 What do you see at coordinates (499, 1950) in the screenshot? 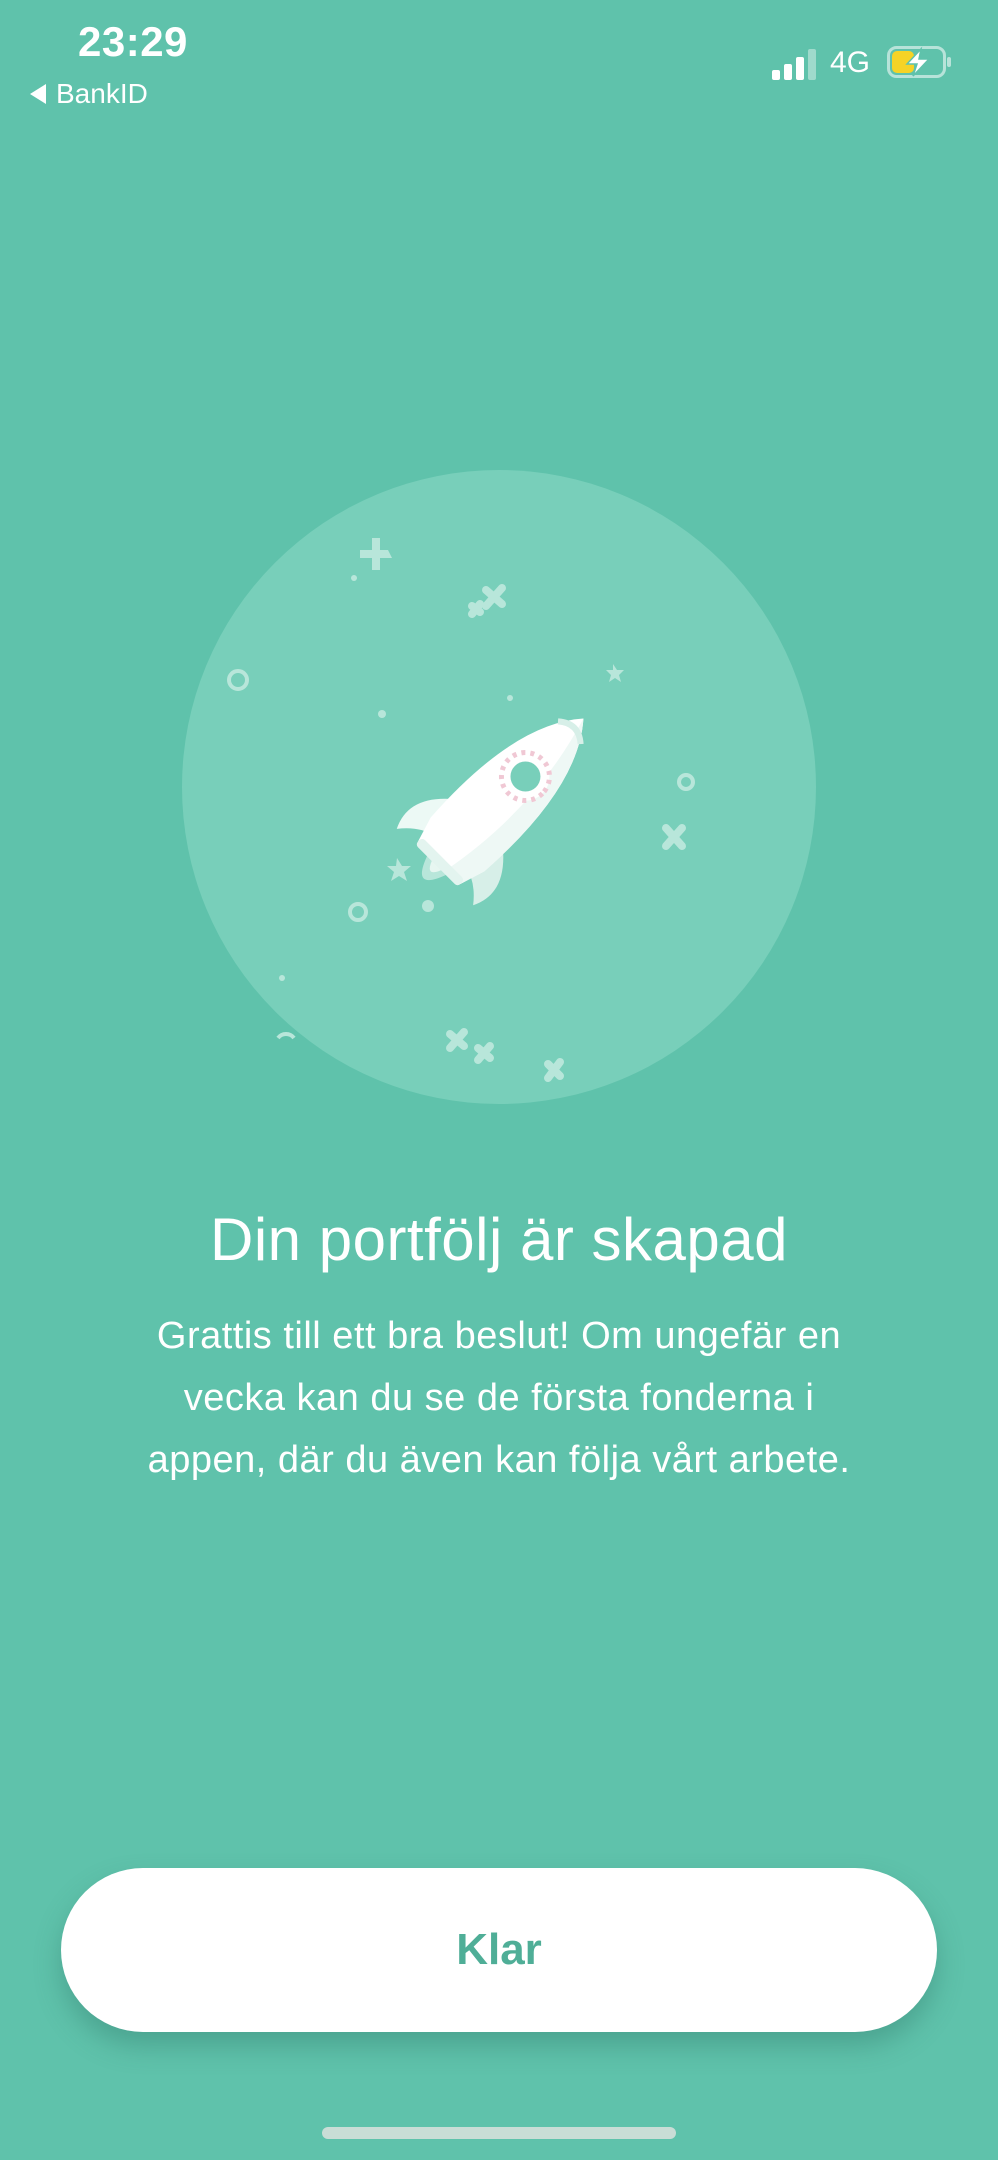
I see `done-button: Klar` at bounding box center [499, 1950].